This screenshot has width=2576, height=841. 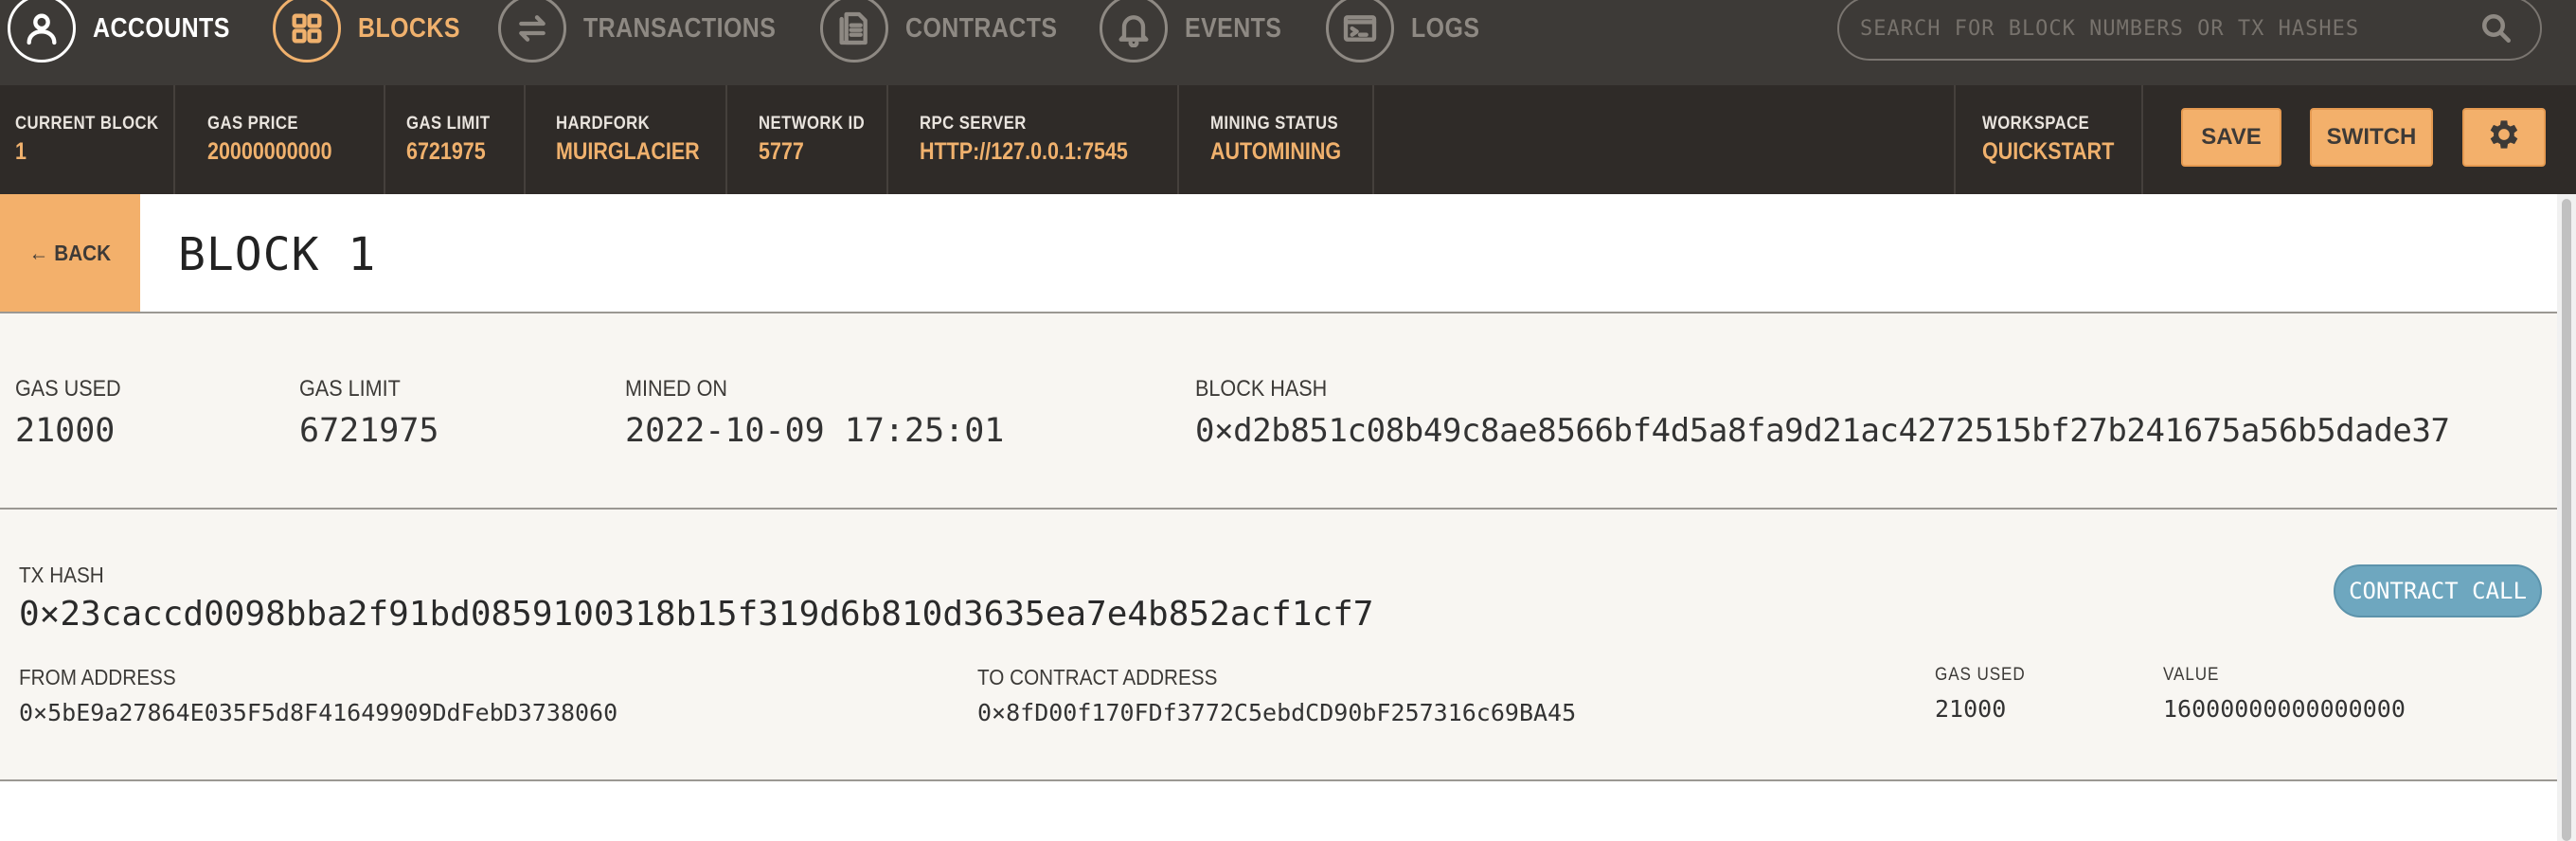 I want to click on stat-rpc-server: RPC SERVER HTTP://127.0.0.1:7545, so click(x=1033, y=139).